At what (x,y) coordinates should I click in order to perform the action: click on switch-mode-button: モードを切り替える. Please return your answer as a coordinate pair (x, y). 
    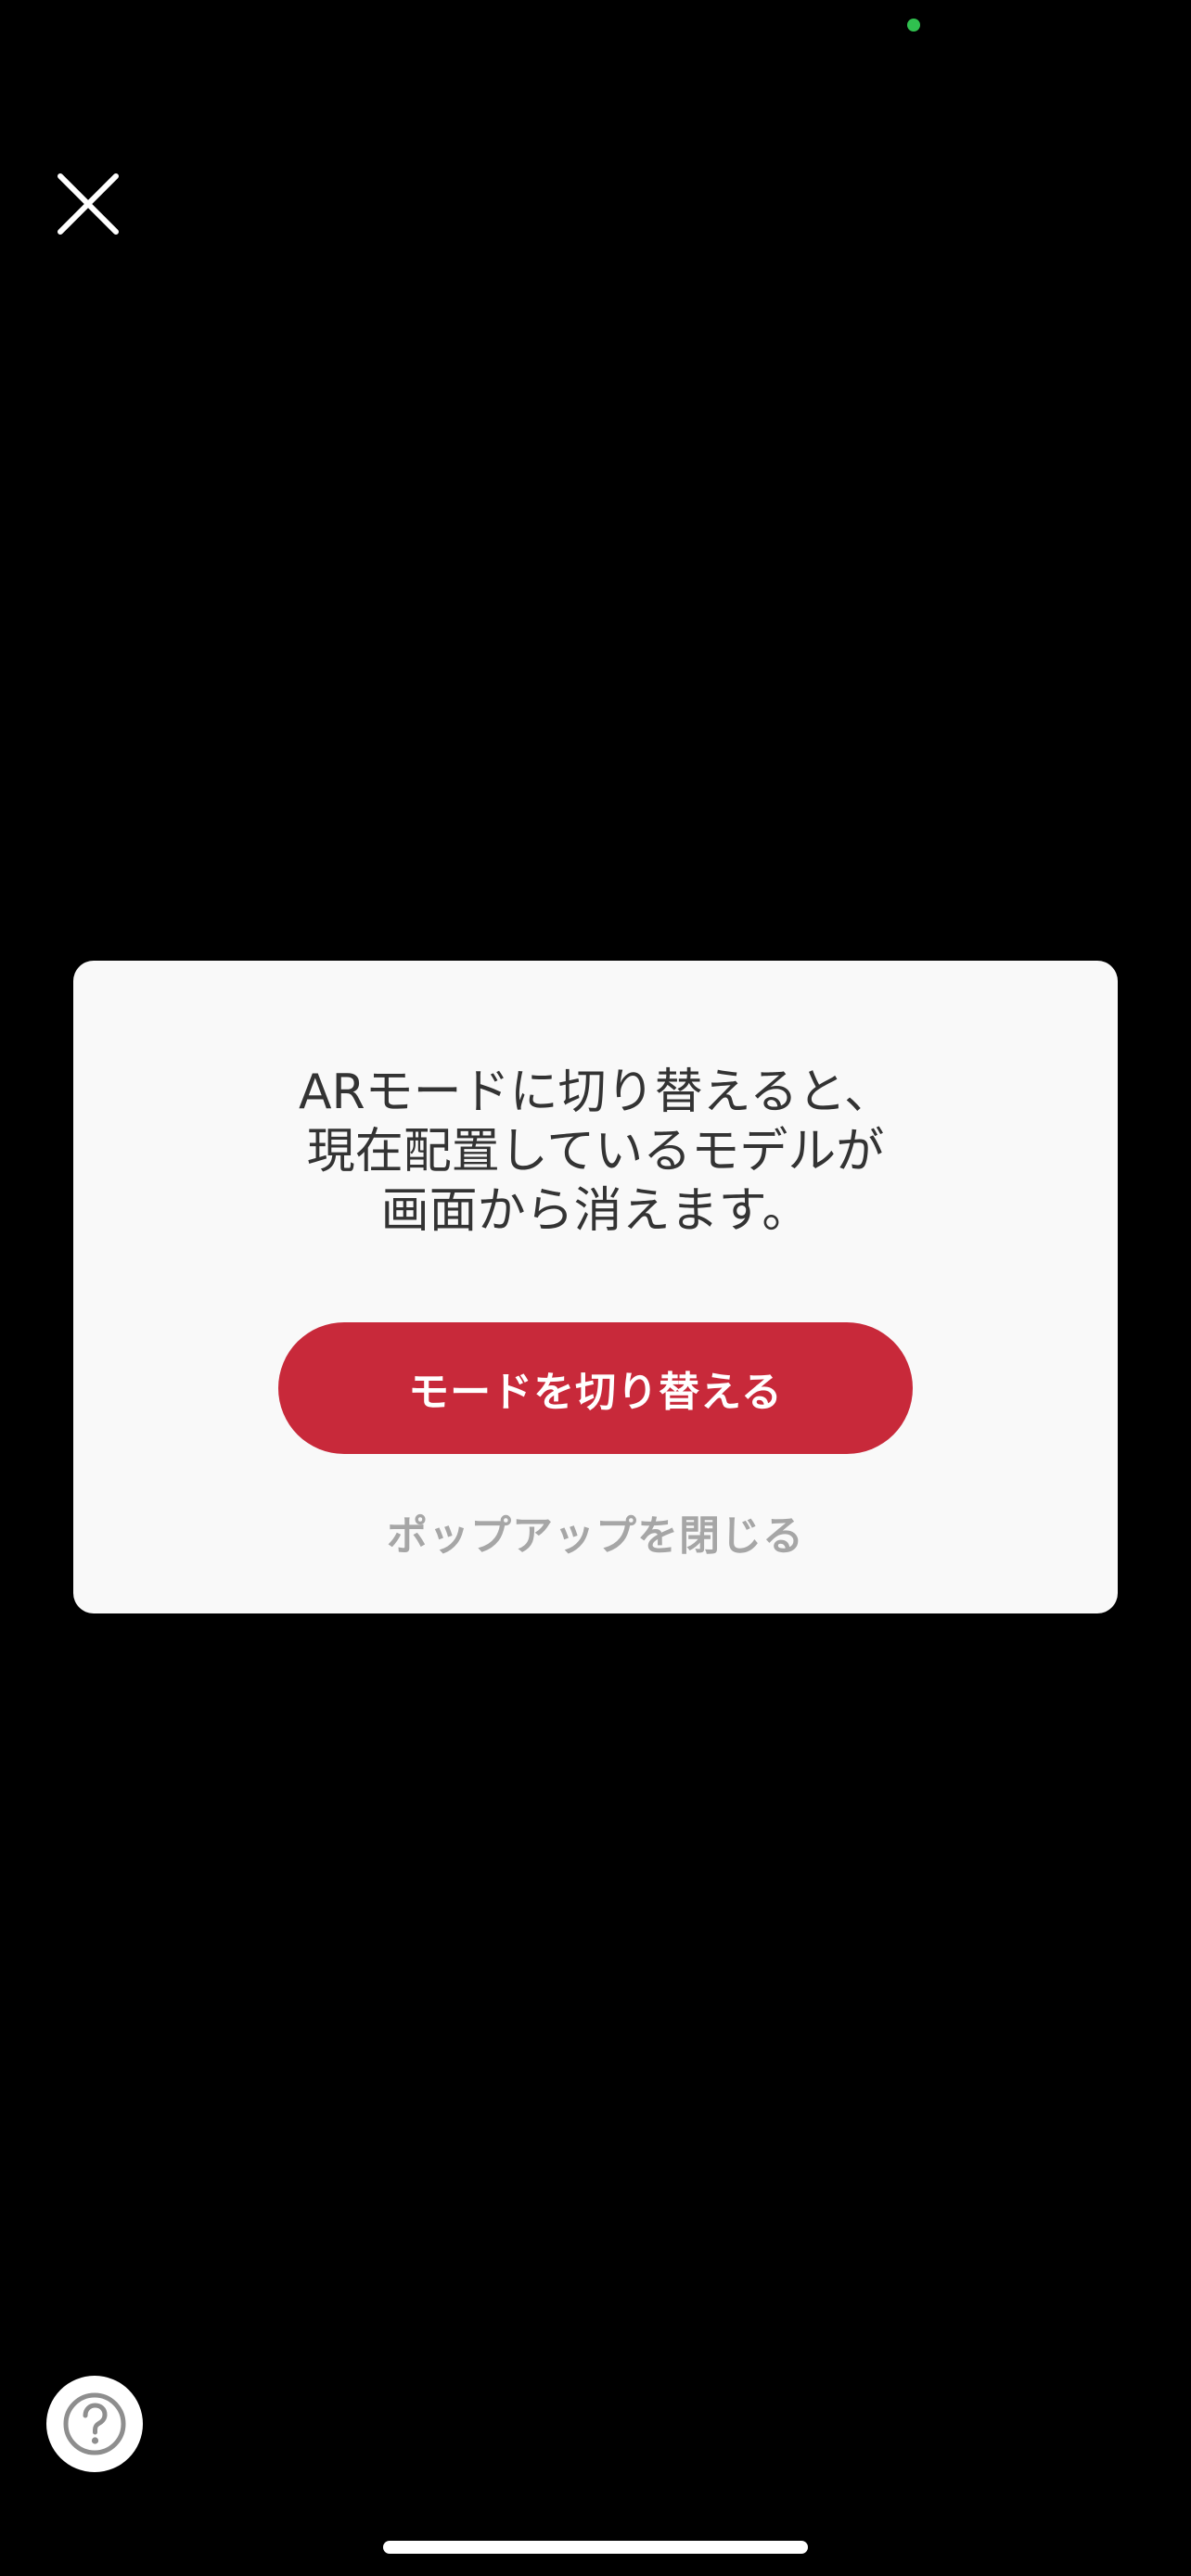
    Looking at the image, I should click on (595, 1388).